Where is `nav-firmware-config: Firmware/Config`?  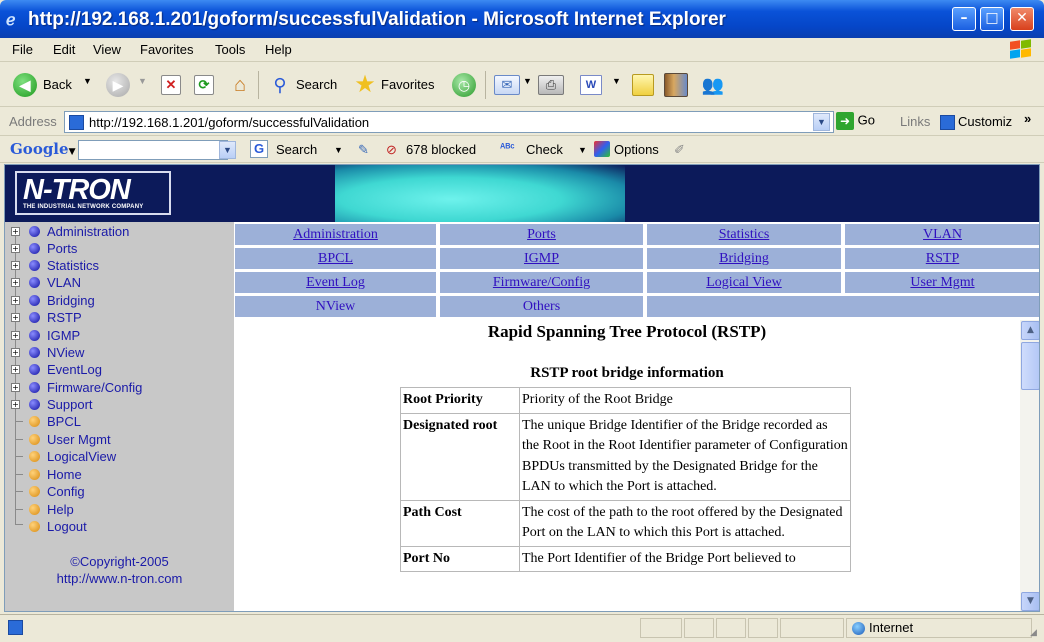
nav-firmware-config: Firmware/Config is located at coordinates (541, 282).